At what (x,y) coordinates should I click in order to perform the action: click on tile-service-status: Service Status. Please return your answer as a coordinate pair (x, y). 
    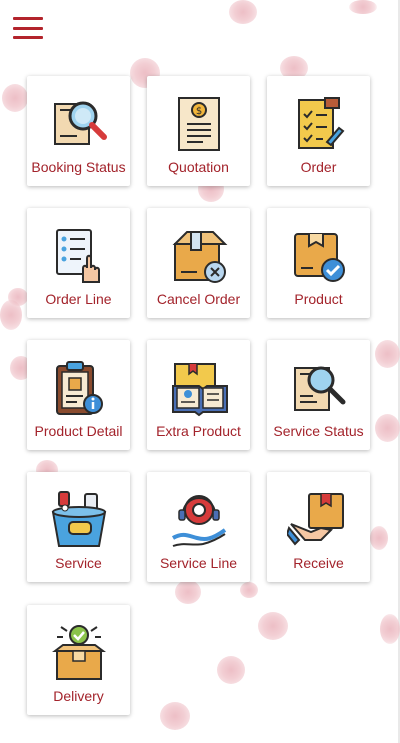
    Looking at the image, I should click on (318, 395).